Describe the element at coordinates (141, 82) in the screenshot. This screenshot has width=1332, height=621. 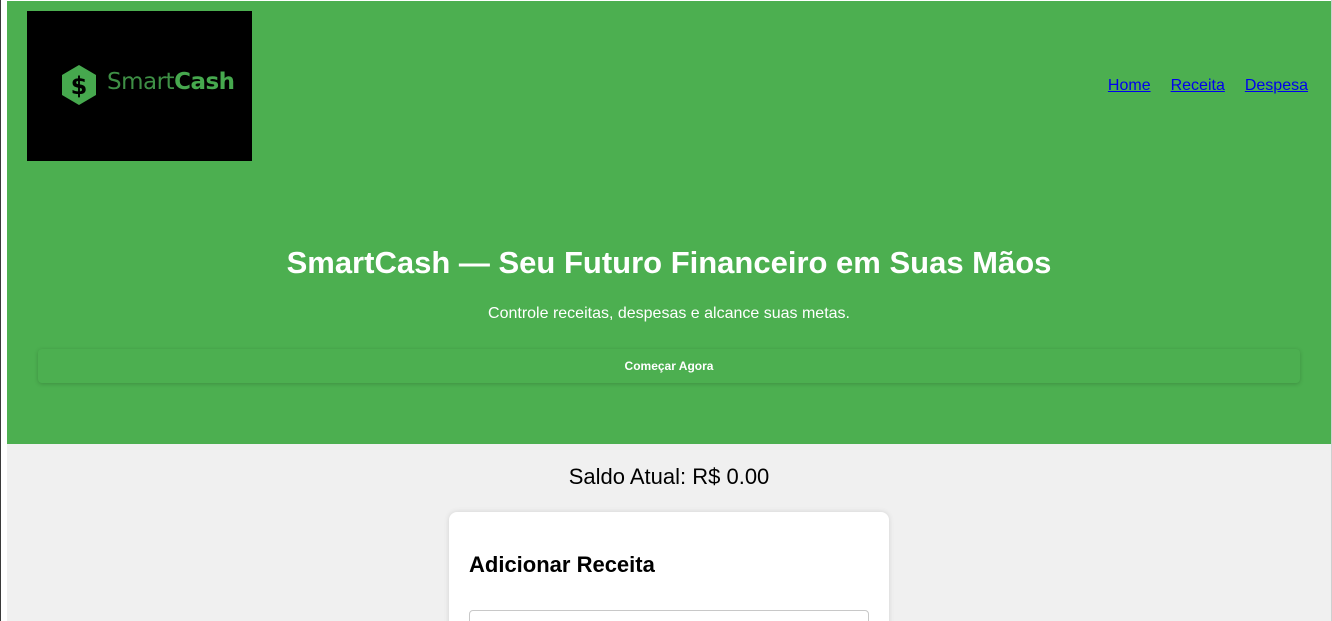
I see `logo-text-smart: Smart` at that location.